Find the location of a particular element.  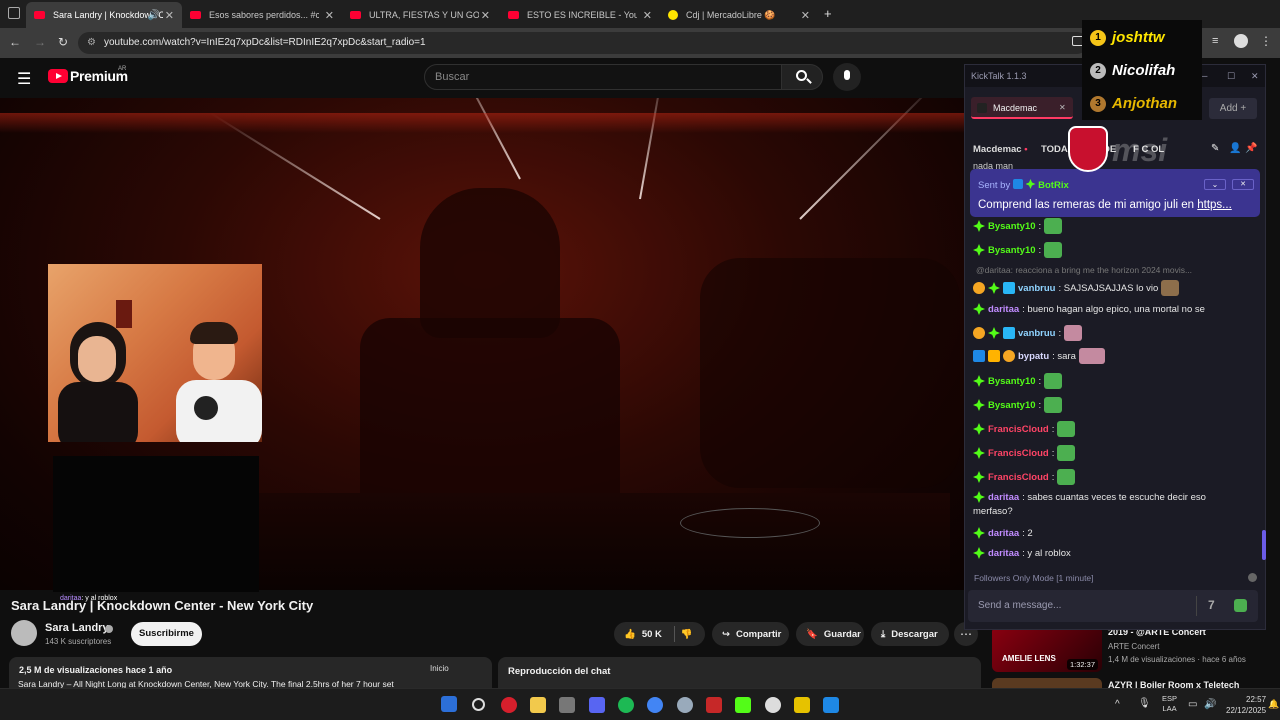

subscriber-badge-icon is located at coordinates (1009, 288).